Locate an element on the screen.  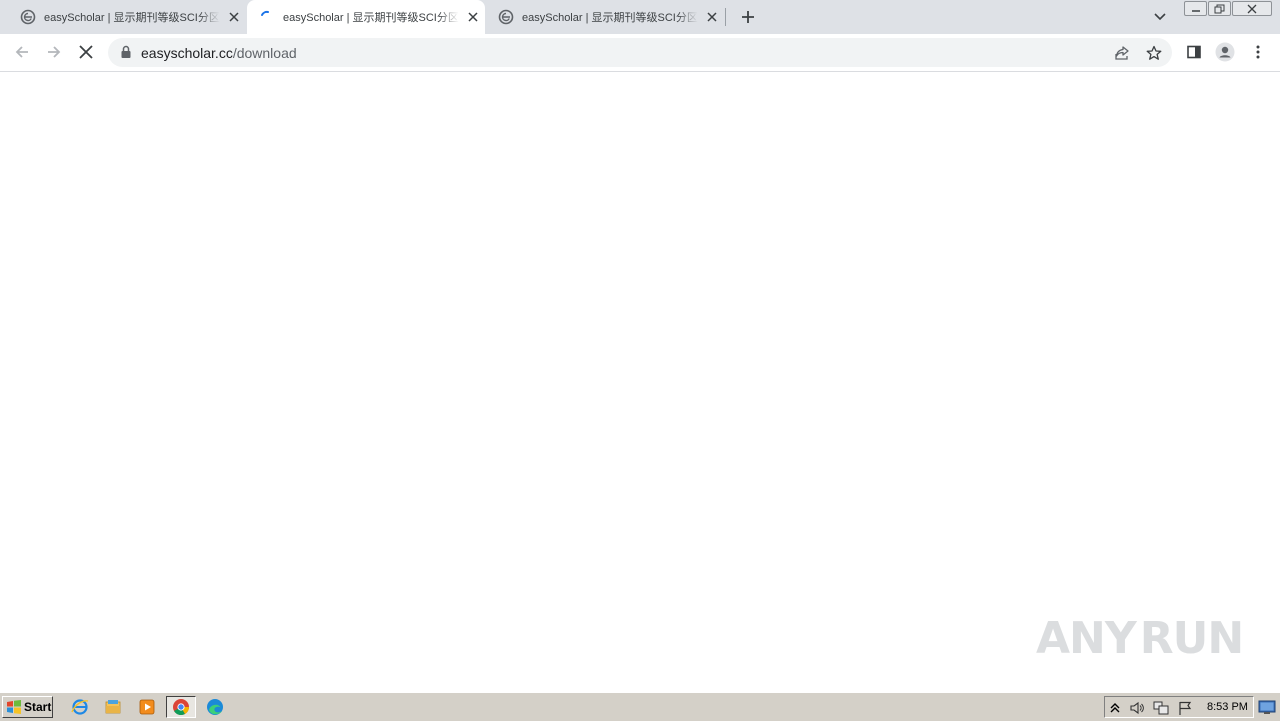
chrome-icon is located at coordinates (181, 707).